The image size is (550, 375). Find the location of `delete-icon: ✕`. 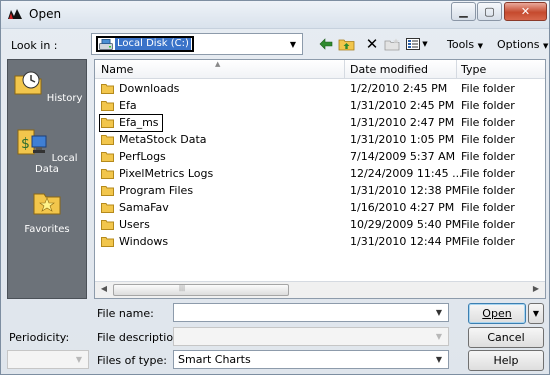

delete-icon: ✕ is located at coordinates (372, 44).